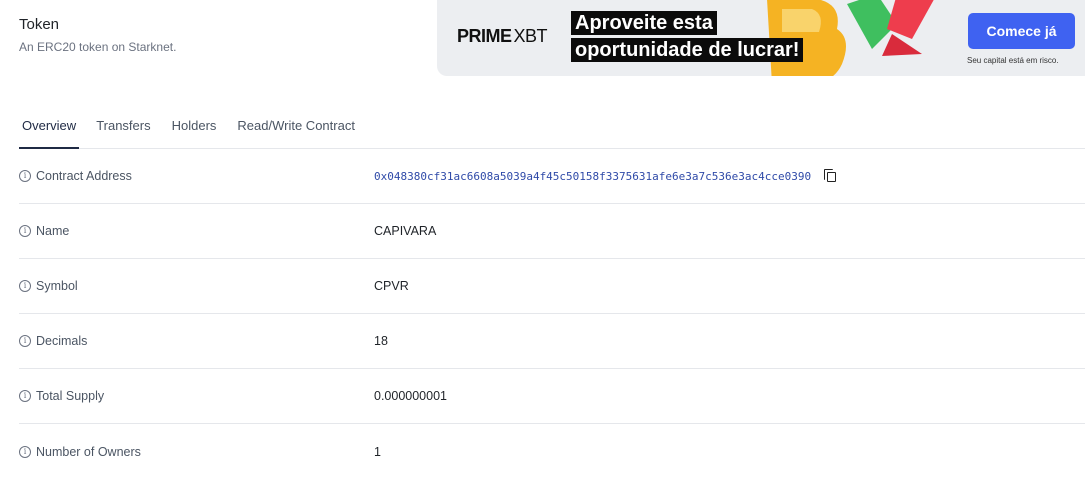  I want to click on ad-brand-xbt: XBT, so click(530, 36).